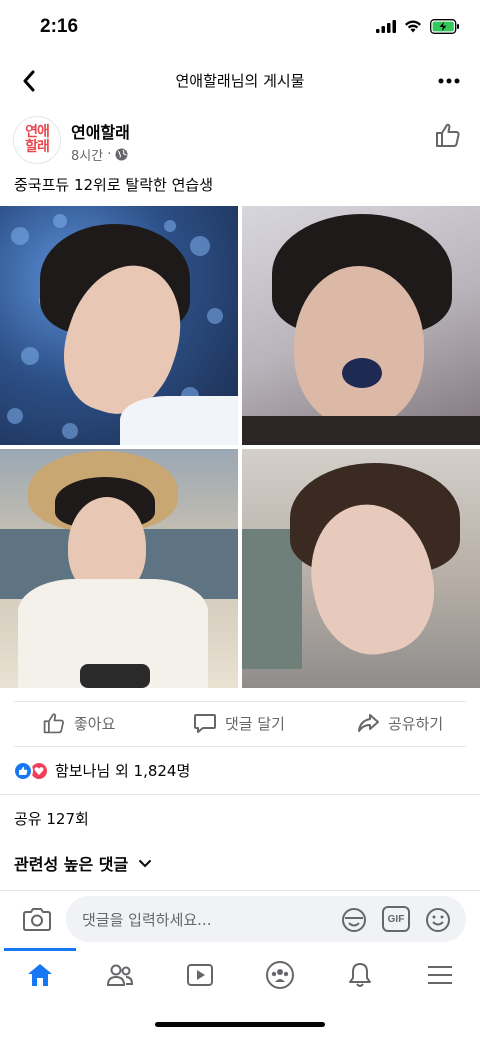 The width and height of the screenshot is (480, 1039). I want to click on tab-watch, so click(200, 975).